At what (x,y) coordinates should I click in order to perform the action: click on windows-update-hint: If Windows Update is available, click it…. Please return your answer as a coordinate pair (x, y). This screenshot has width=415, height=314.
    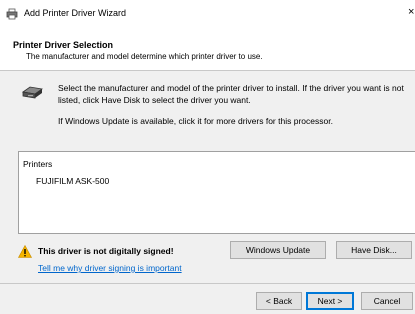
    Looking at the image, I should click on (195, 121).